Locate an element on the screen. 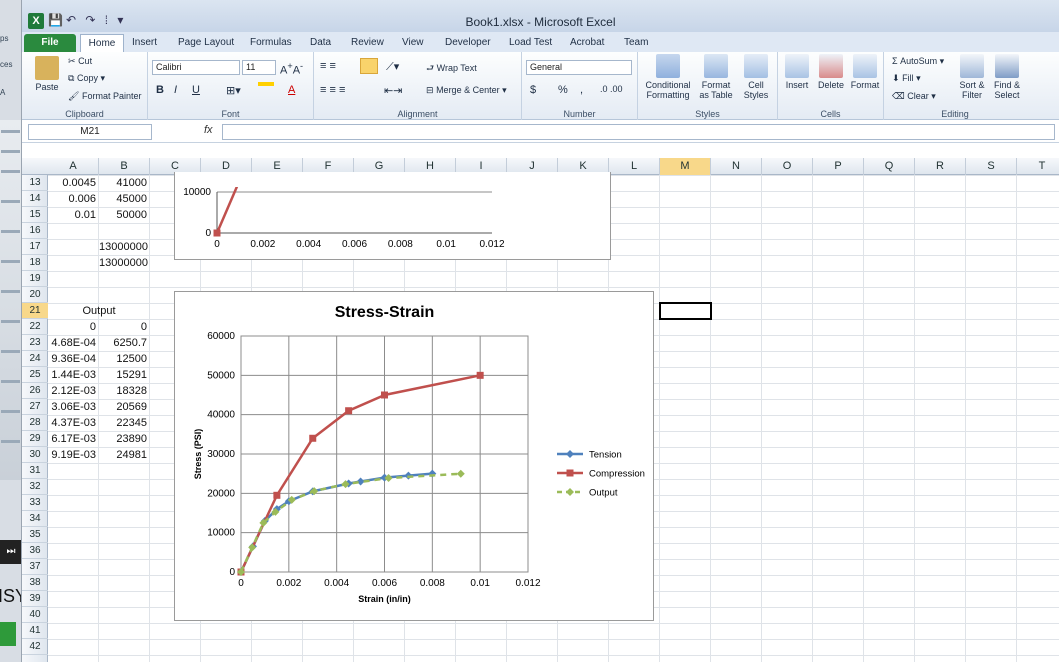 The image size is (1059, 662). cell-value: 0.01 is located at coordinates (72, 215).